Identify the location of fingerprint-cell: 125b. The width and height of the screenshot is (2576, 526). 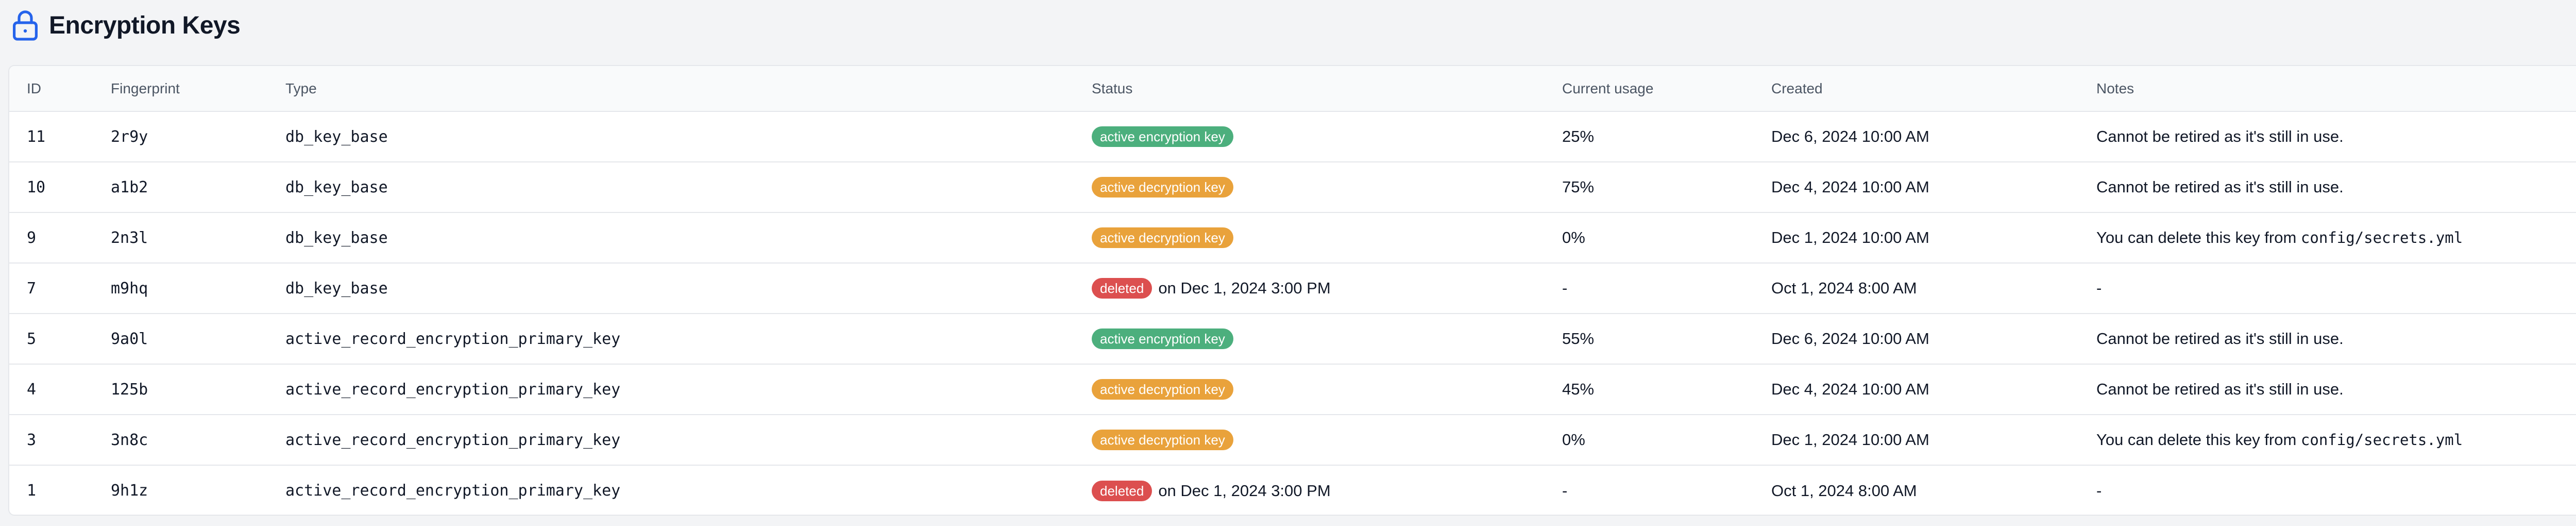
(180, 390).